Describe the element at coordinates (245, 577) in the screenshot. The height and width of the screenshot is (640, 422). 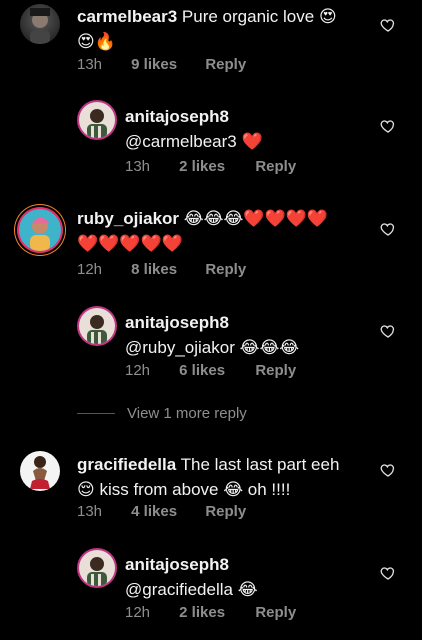
I see `comment-text: anitajoseph8 @gracifiedella 😂` at that location.